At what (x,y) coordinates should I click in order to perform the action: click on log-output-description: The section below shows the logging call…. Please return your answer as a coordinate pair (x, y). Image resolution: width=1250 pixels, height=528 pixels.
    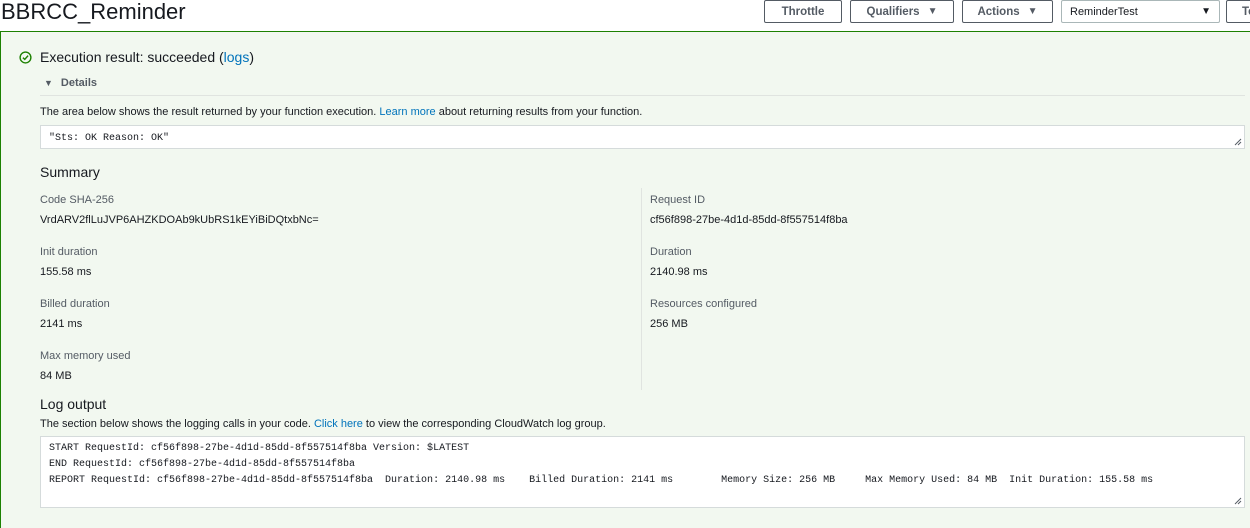
    Looking at the image, I should click on (323, 424).